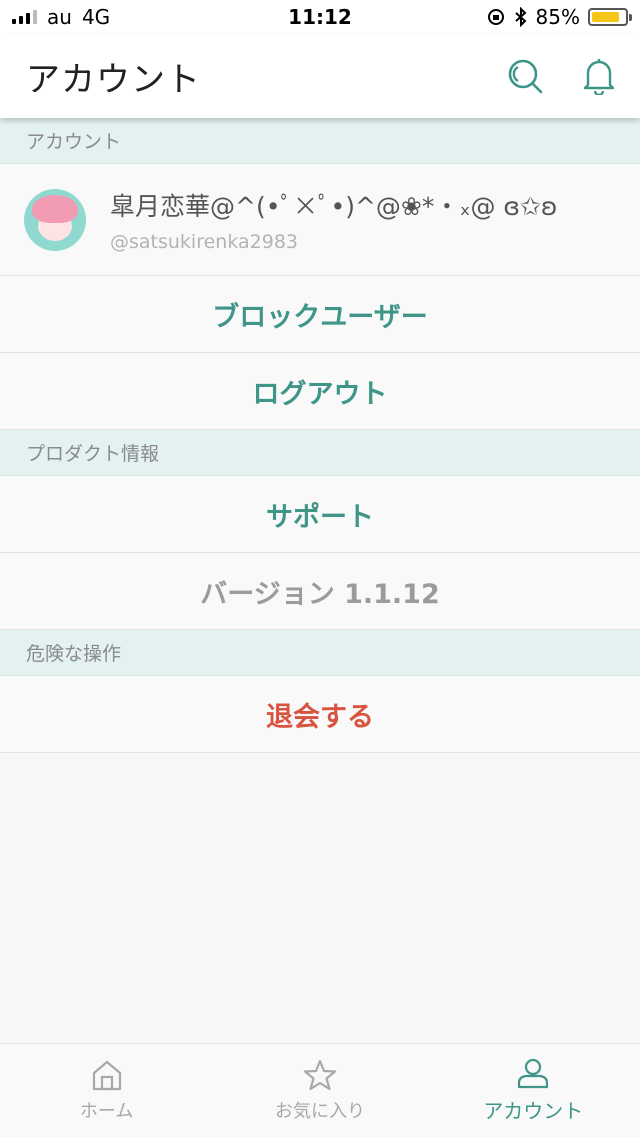 This screenshot has width=640, height=1137. I want to click on tab-bar: ホーム お気に入り アカウント, so click(320, 1090).